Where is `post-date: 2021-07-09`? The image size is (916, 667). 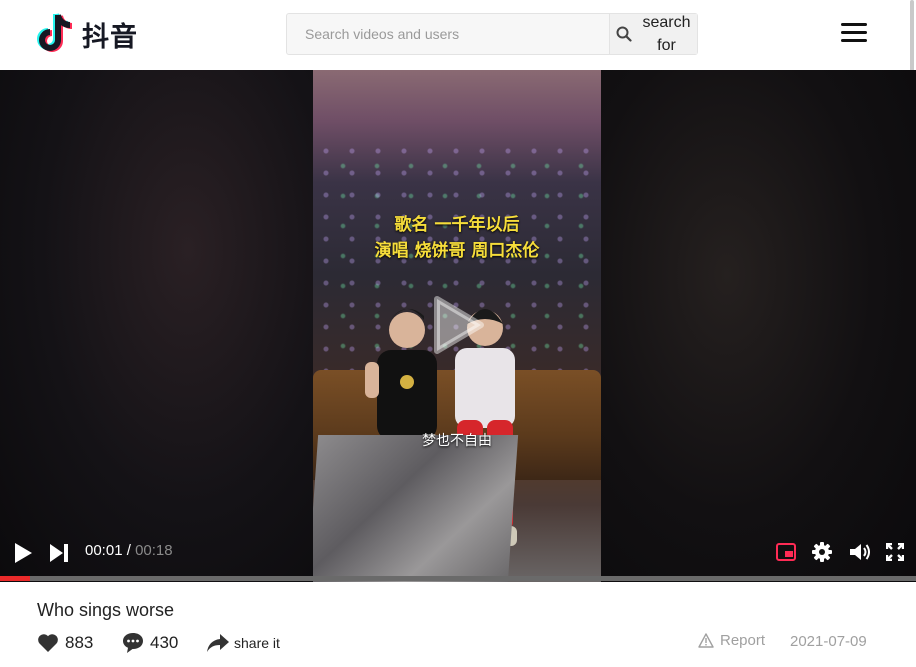
post-date: 2021-07-09 is located at coordinates (828, 641).